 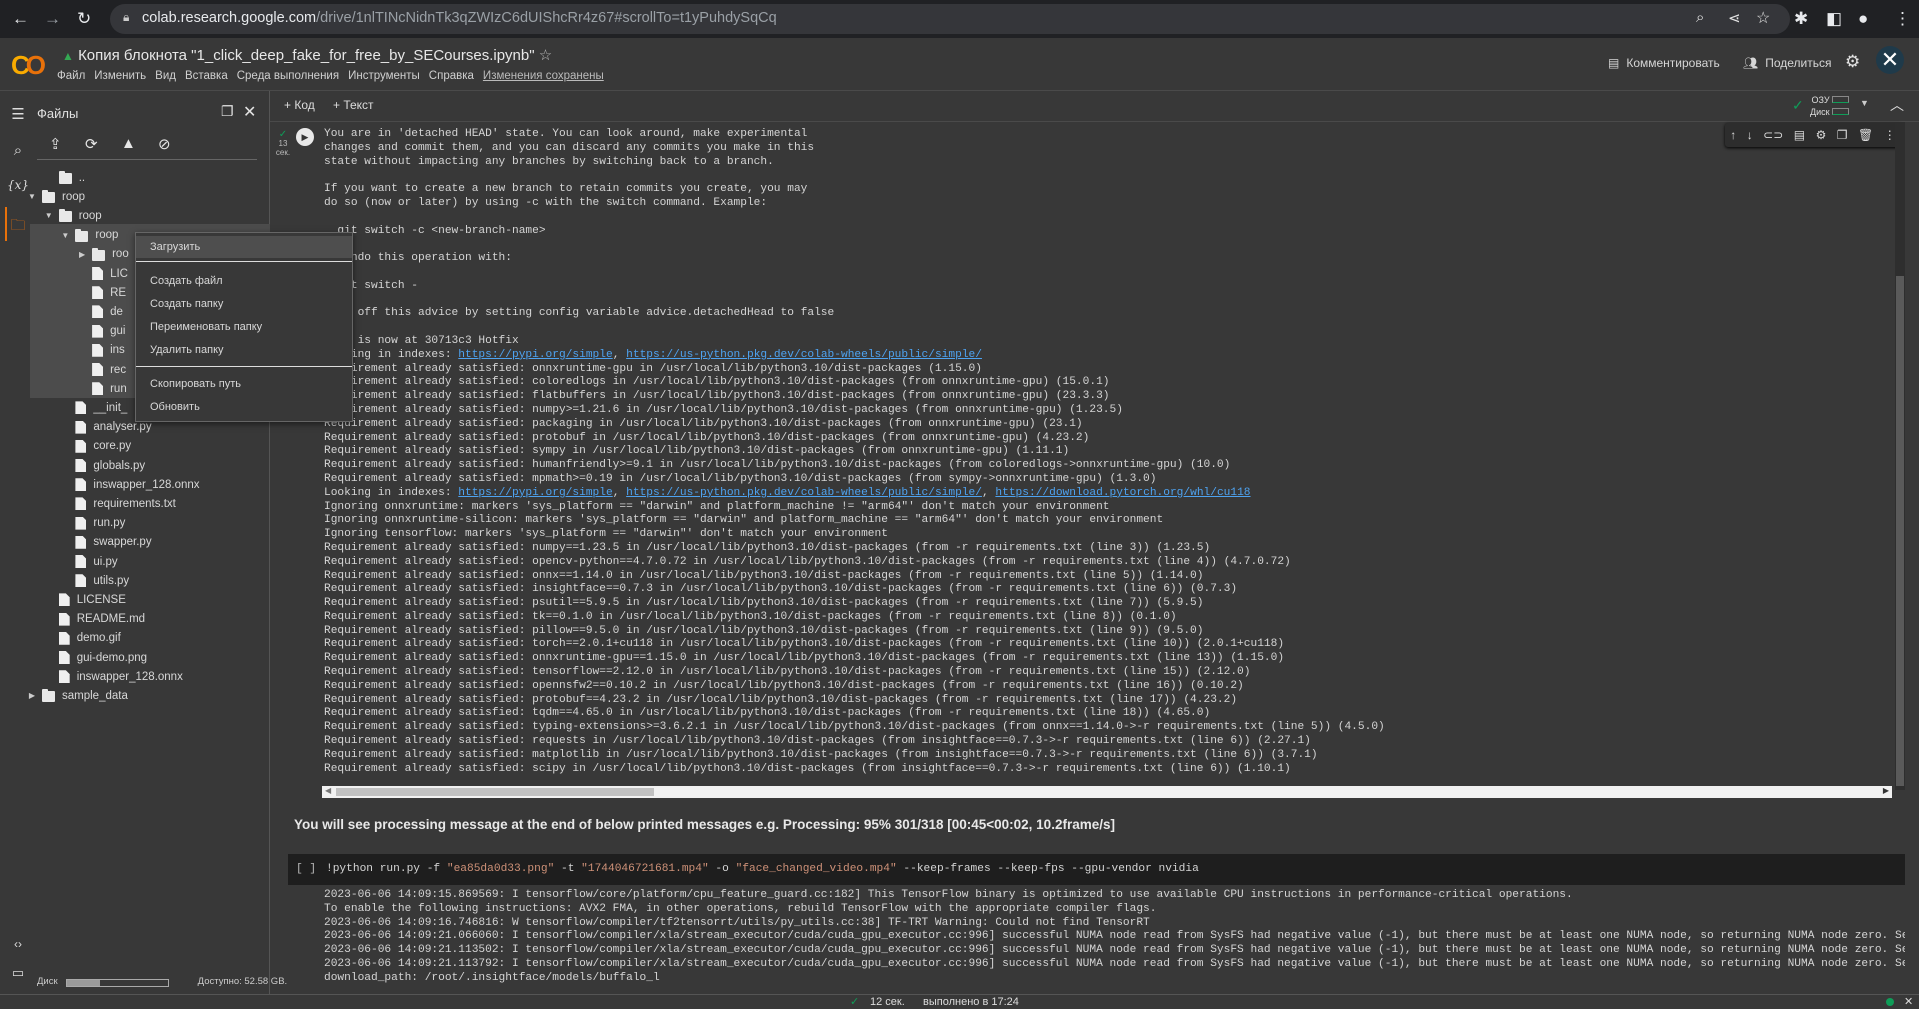 I want to click on hide-icon: ⊘, so click(x=164, y=144).